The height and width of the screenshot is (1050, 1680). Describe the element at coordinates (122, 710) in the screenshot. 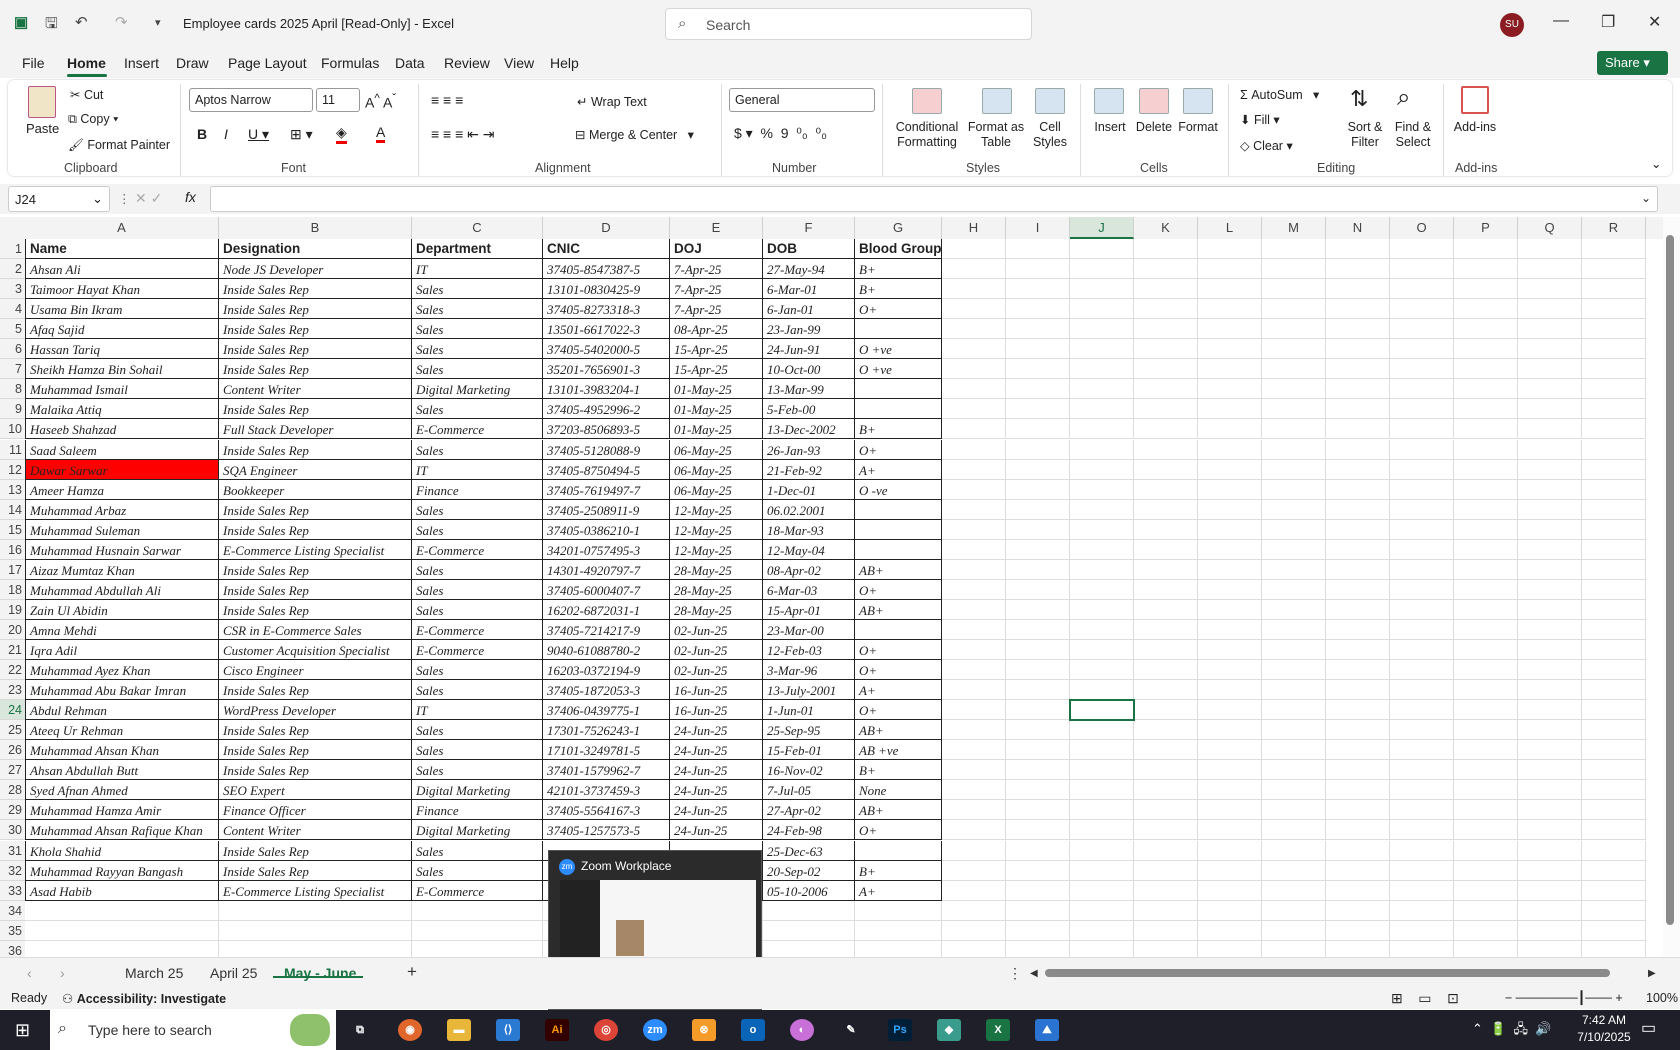

I see `table-cell: Abdul Rehman` at that location.